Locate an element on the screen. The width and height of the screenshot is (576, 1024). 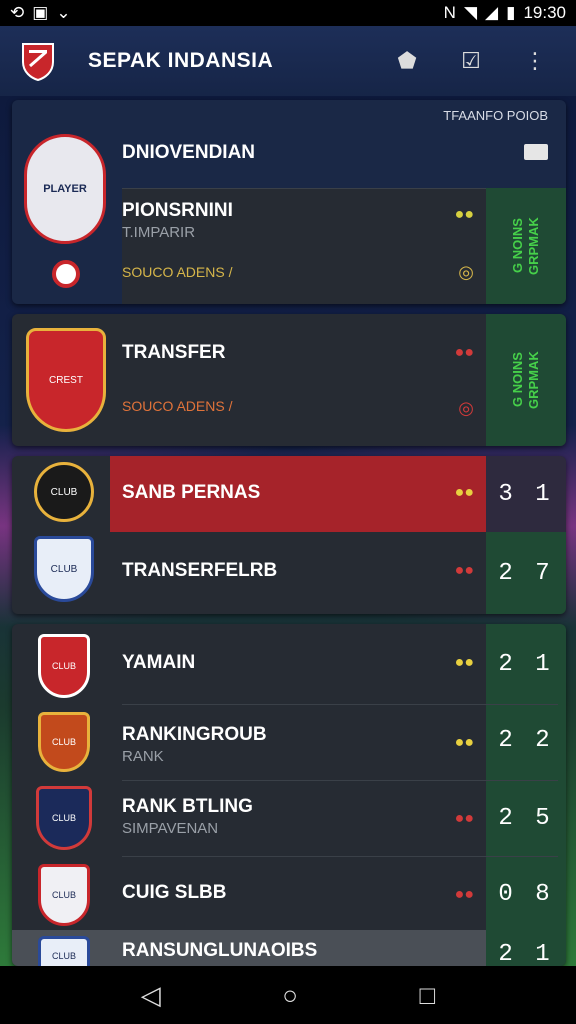
score: 2 5 is located at coordinates (526, 818).